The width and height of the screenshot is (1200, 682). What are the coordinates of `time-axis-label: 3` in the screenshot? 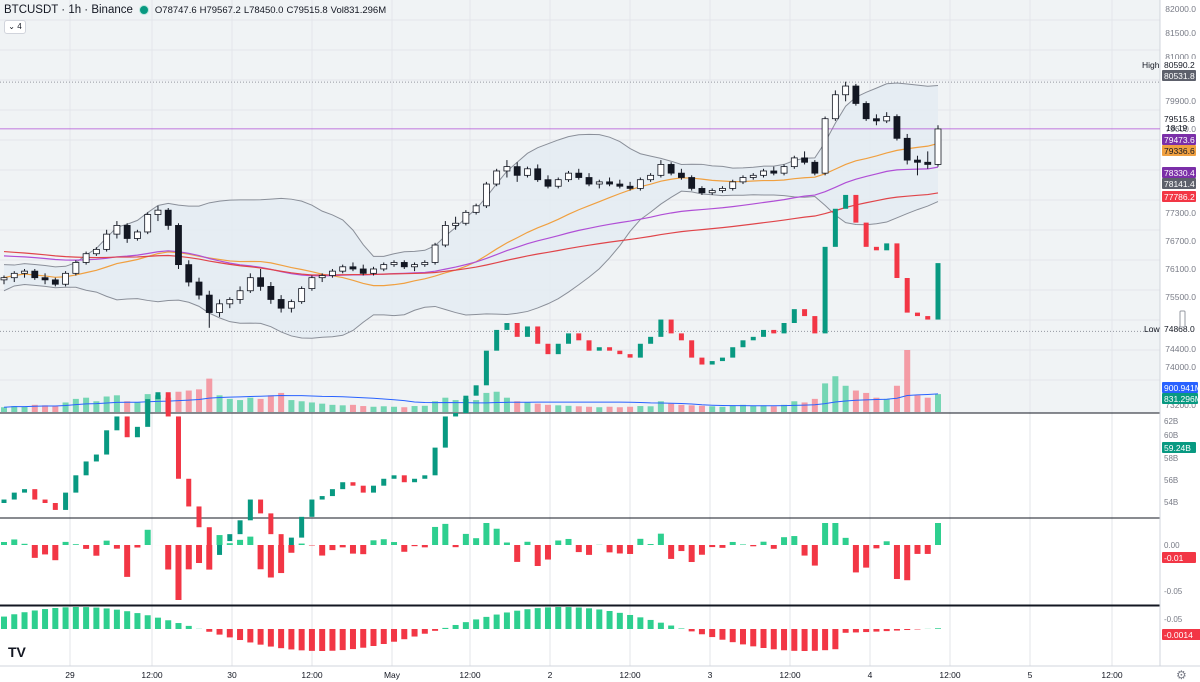 It's located at (710, 675).